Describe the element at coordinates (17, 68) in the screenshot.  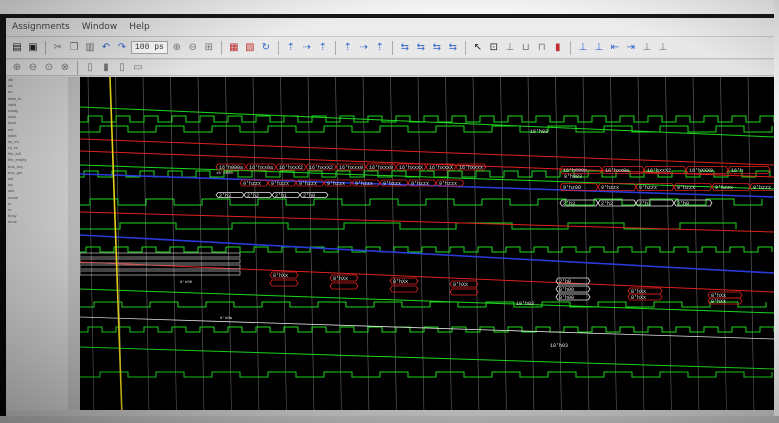
I see `wave-tool-icon: ⊕` at that location.